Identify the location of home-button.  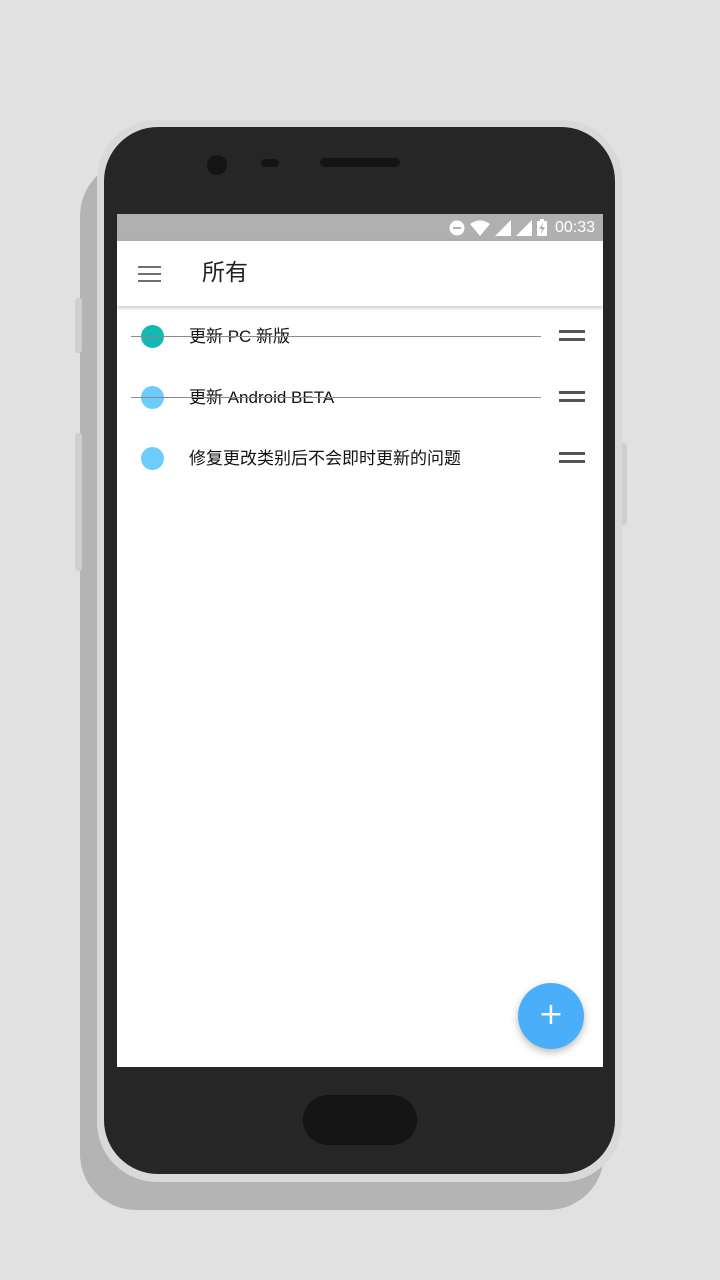
(360, 1120).